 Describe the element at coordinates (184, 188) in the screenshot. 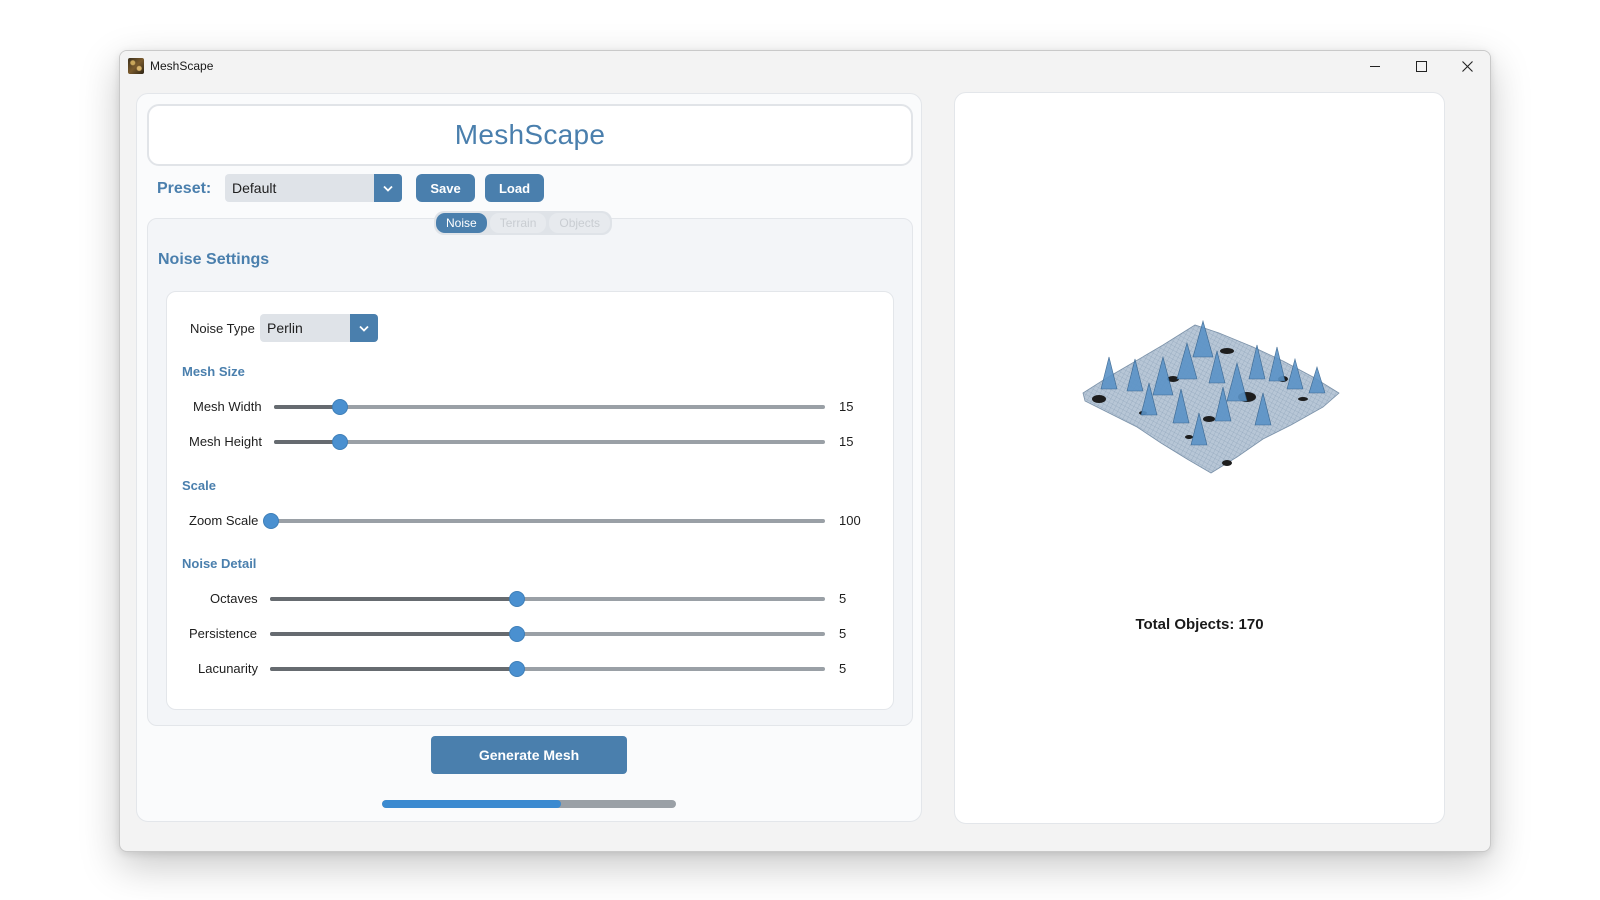

I see `preset-label: Preset:` at that location.